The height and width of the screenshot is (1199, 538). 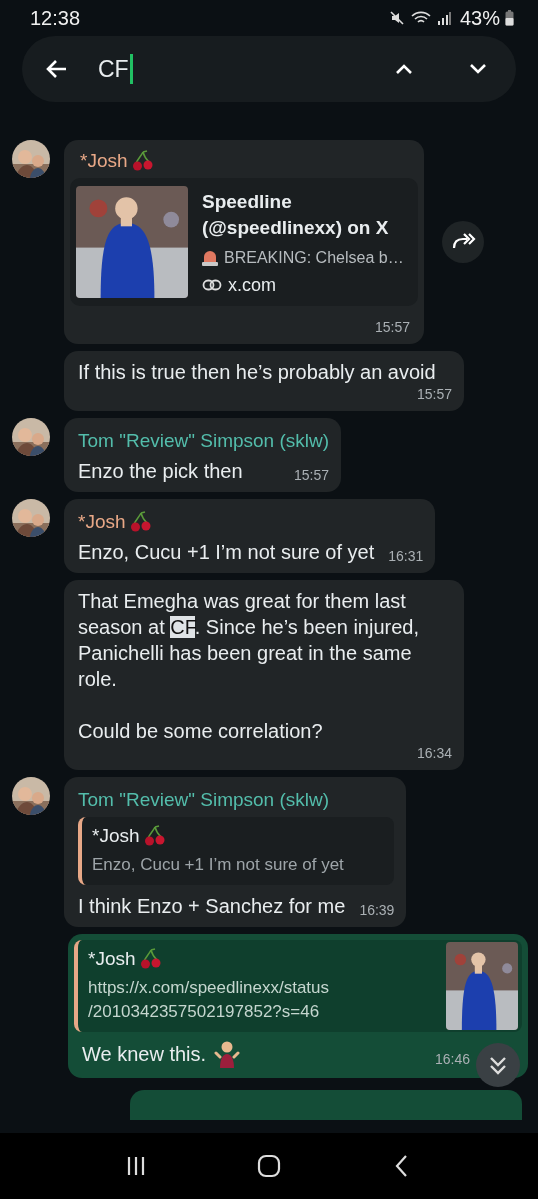 I want to click on quoted-message: *Josh https://x.com/speedlinexx/status/2010342357502197852?s=46, so click(x=298, y=986).